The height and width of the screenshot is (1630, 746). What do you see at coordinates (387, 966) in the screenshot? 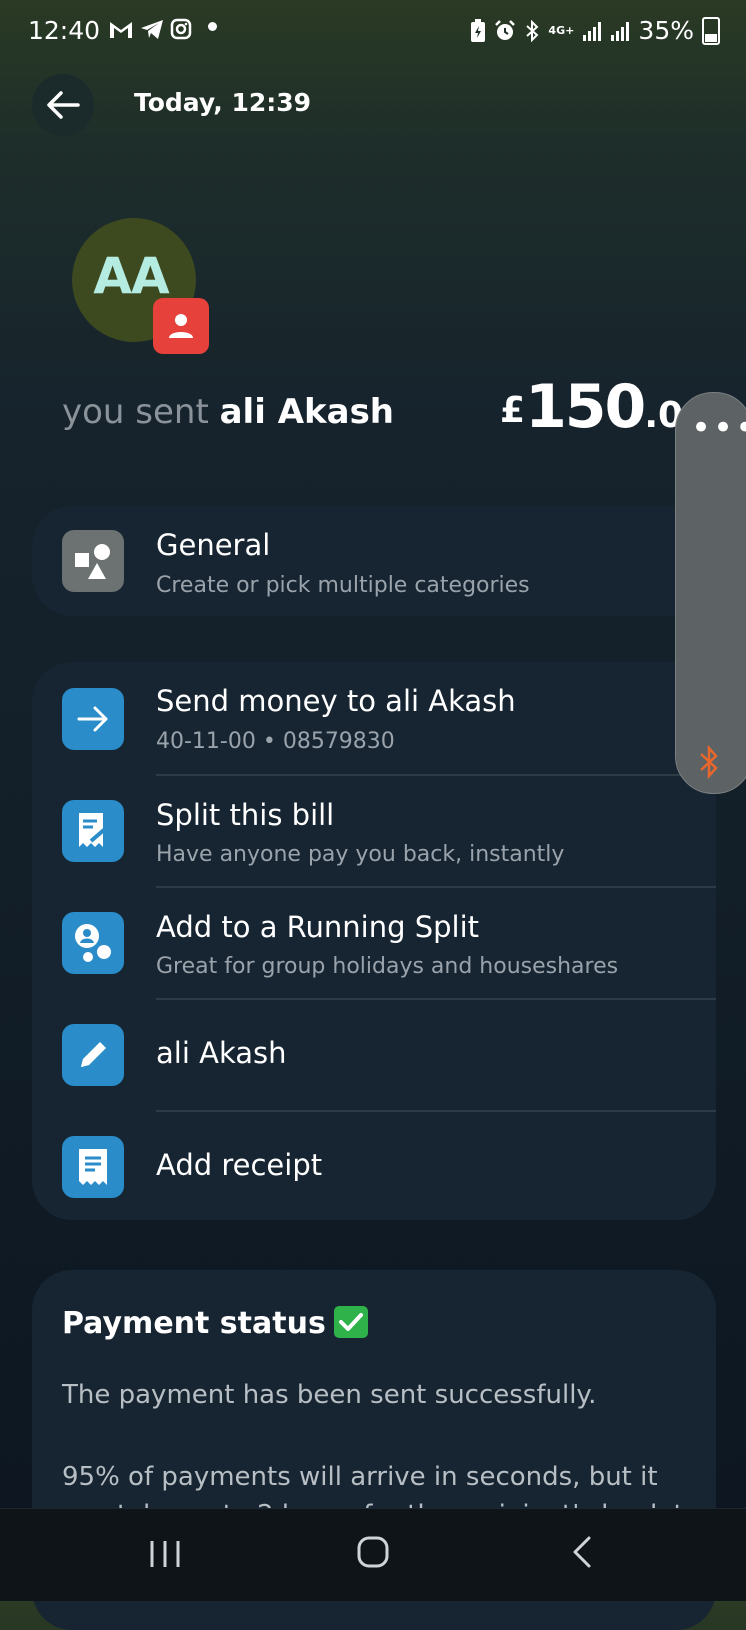
I see `running-split-subtitle: Great for group holidays and houseshares` at bounding box center [387, 966].